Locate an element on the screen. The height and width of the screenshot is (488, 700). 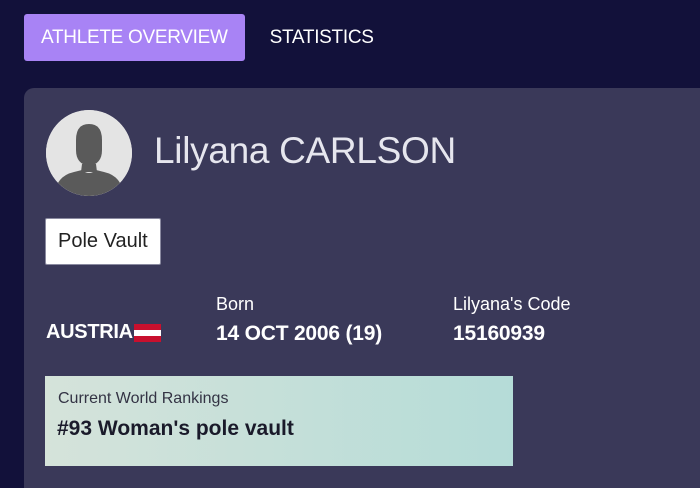
tab-statistics: STATISTICS is located at coordinates (322, 37).